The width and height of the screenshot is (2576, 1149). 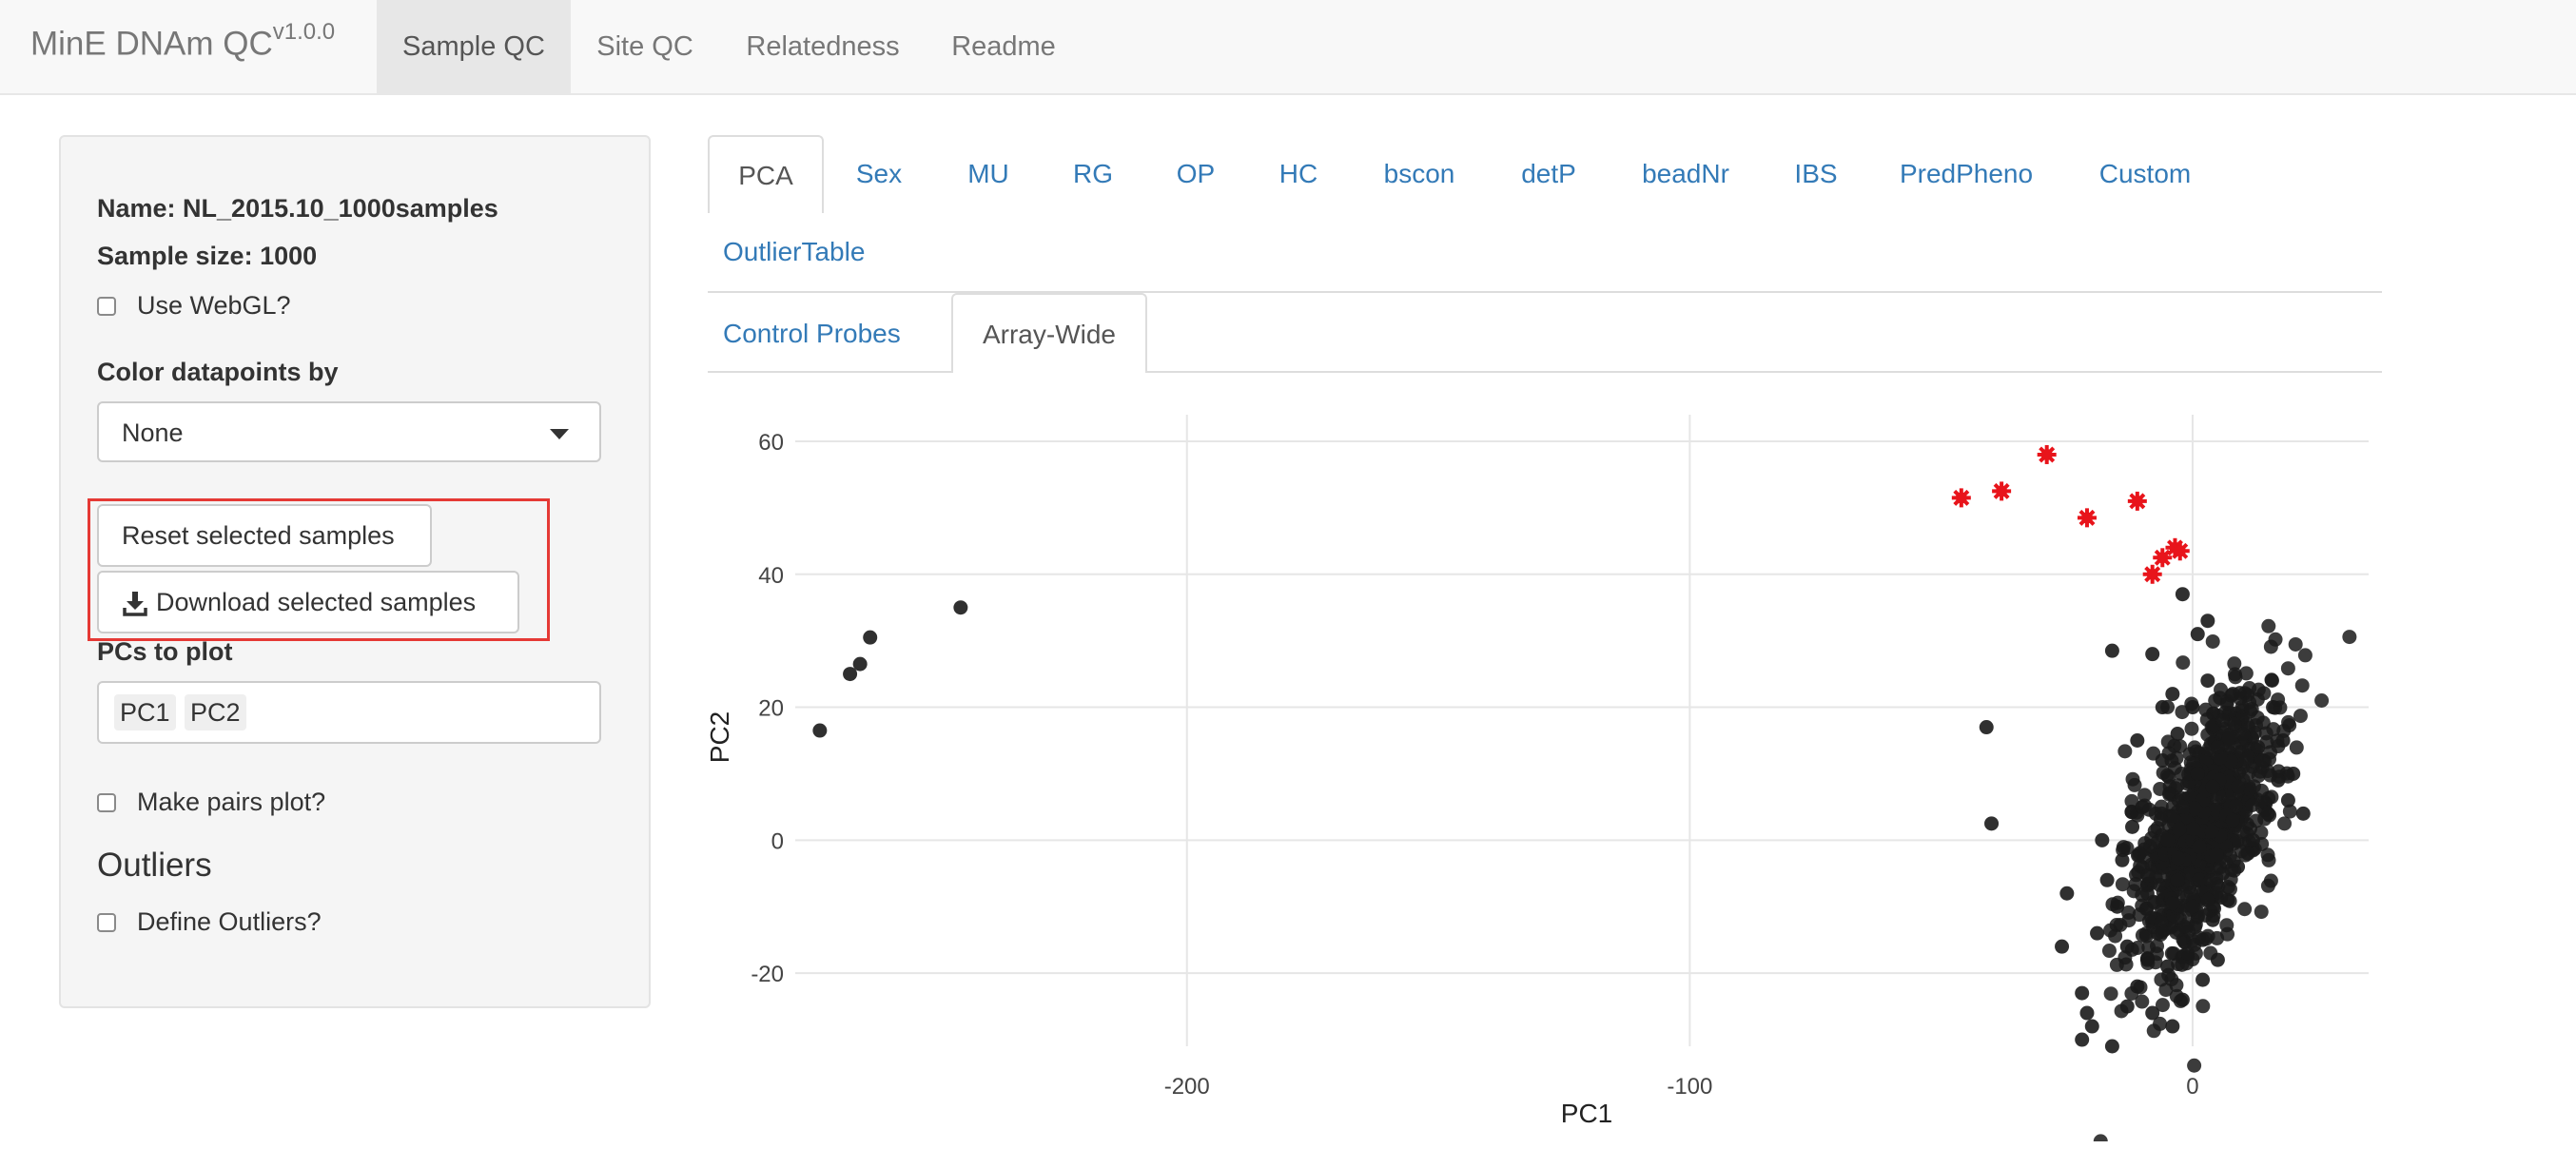 I want to click on dataset-name: Name: NL_2015.10_1000samples, so click(x=297, y=209).